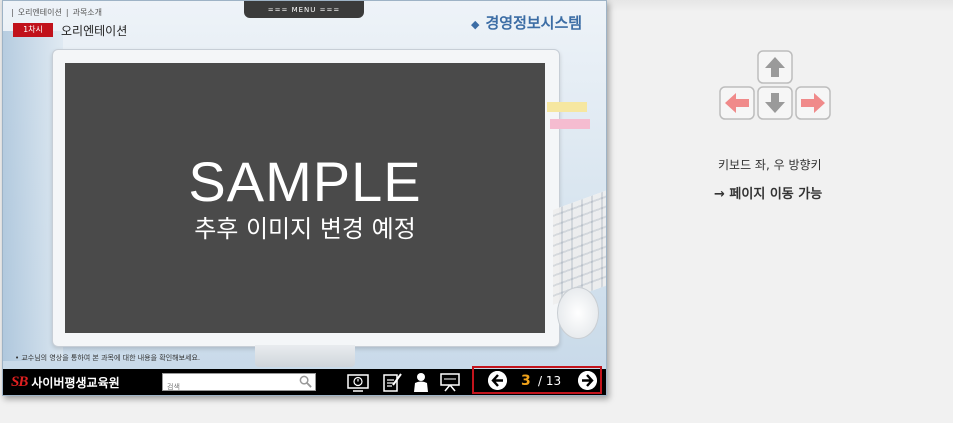  I want to click on logo: SB 사이버평생교육원, so click(65, 382).